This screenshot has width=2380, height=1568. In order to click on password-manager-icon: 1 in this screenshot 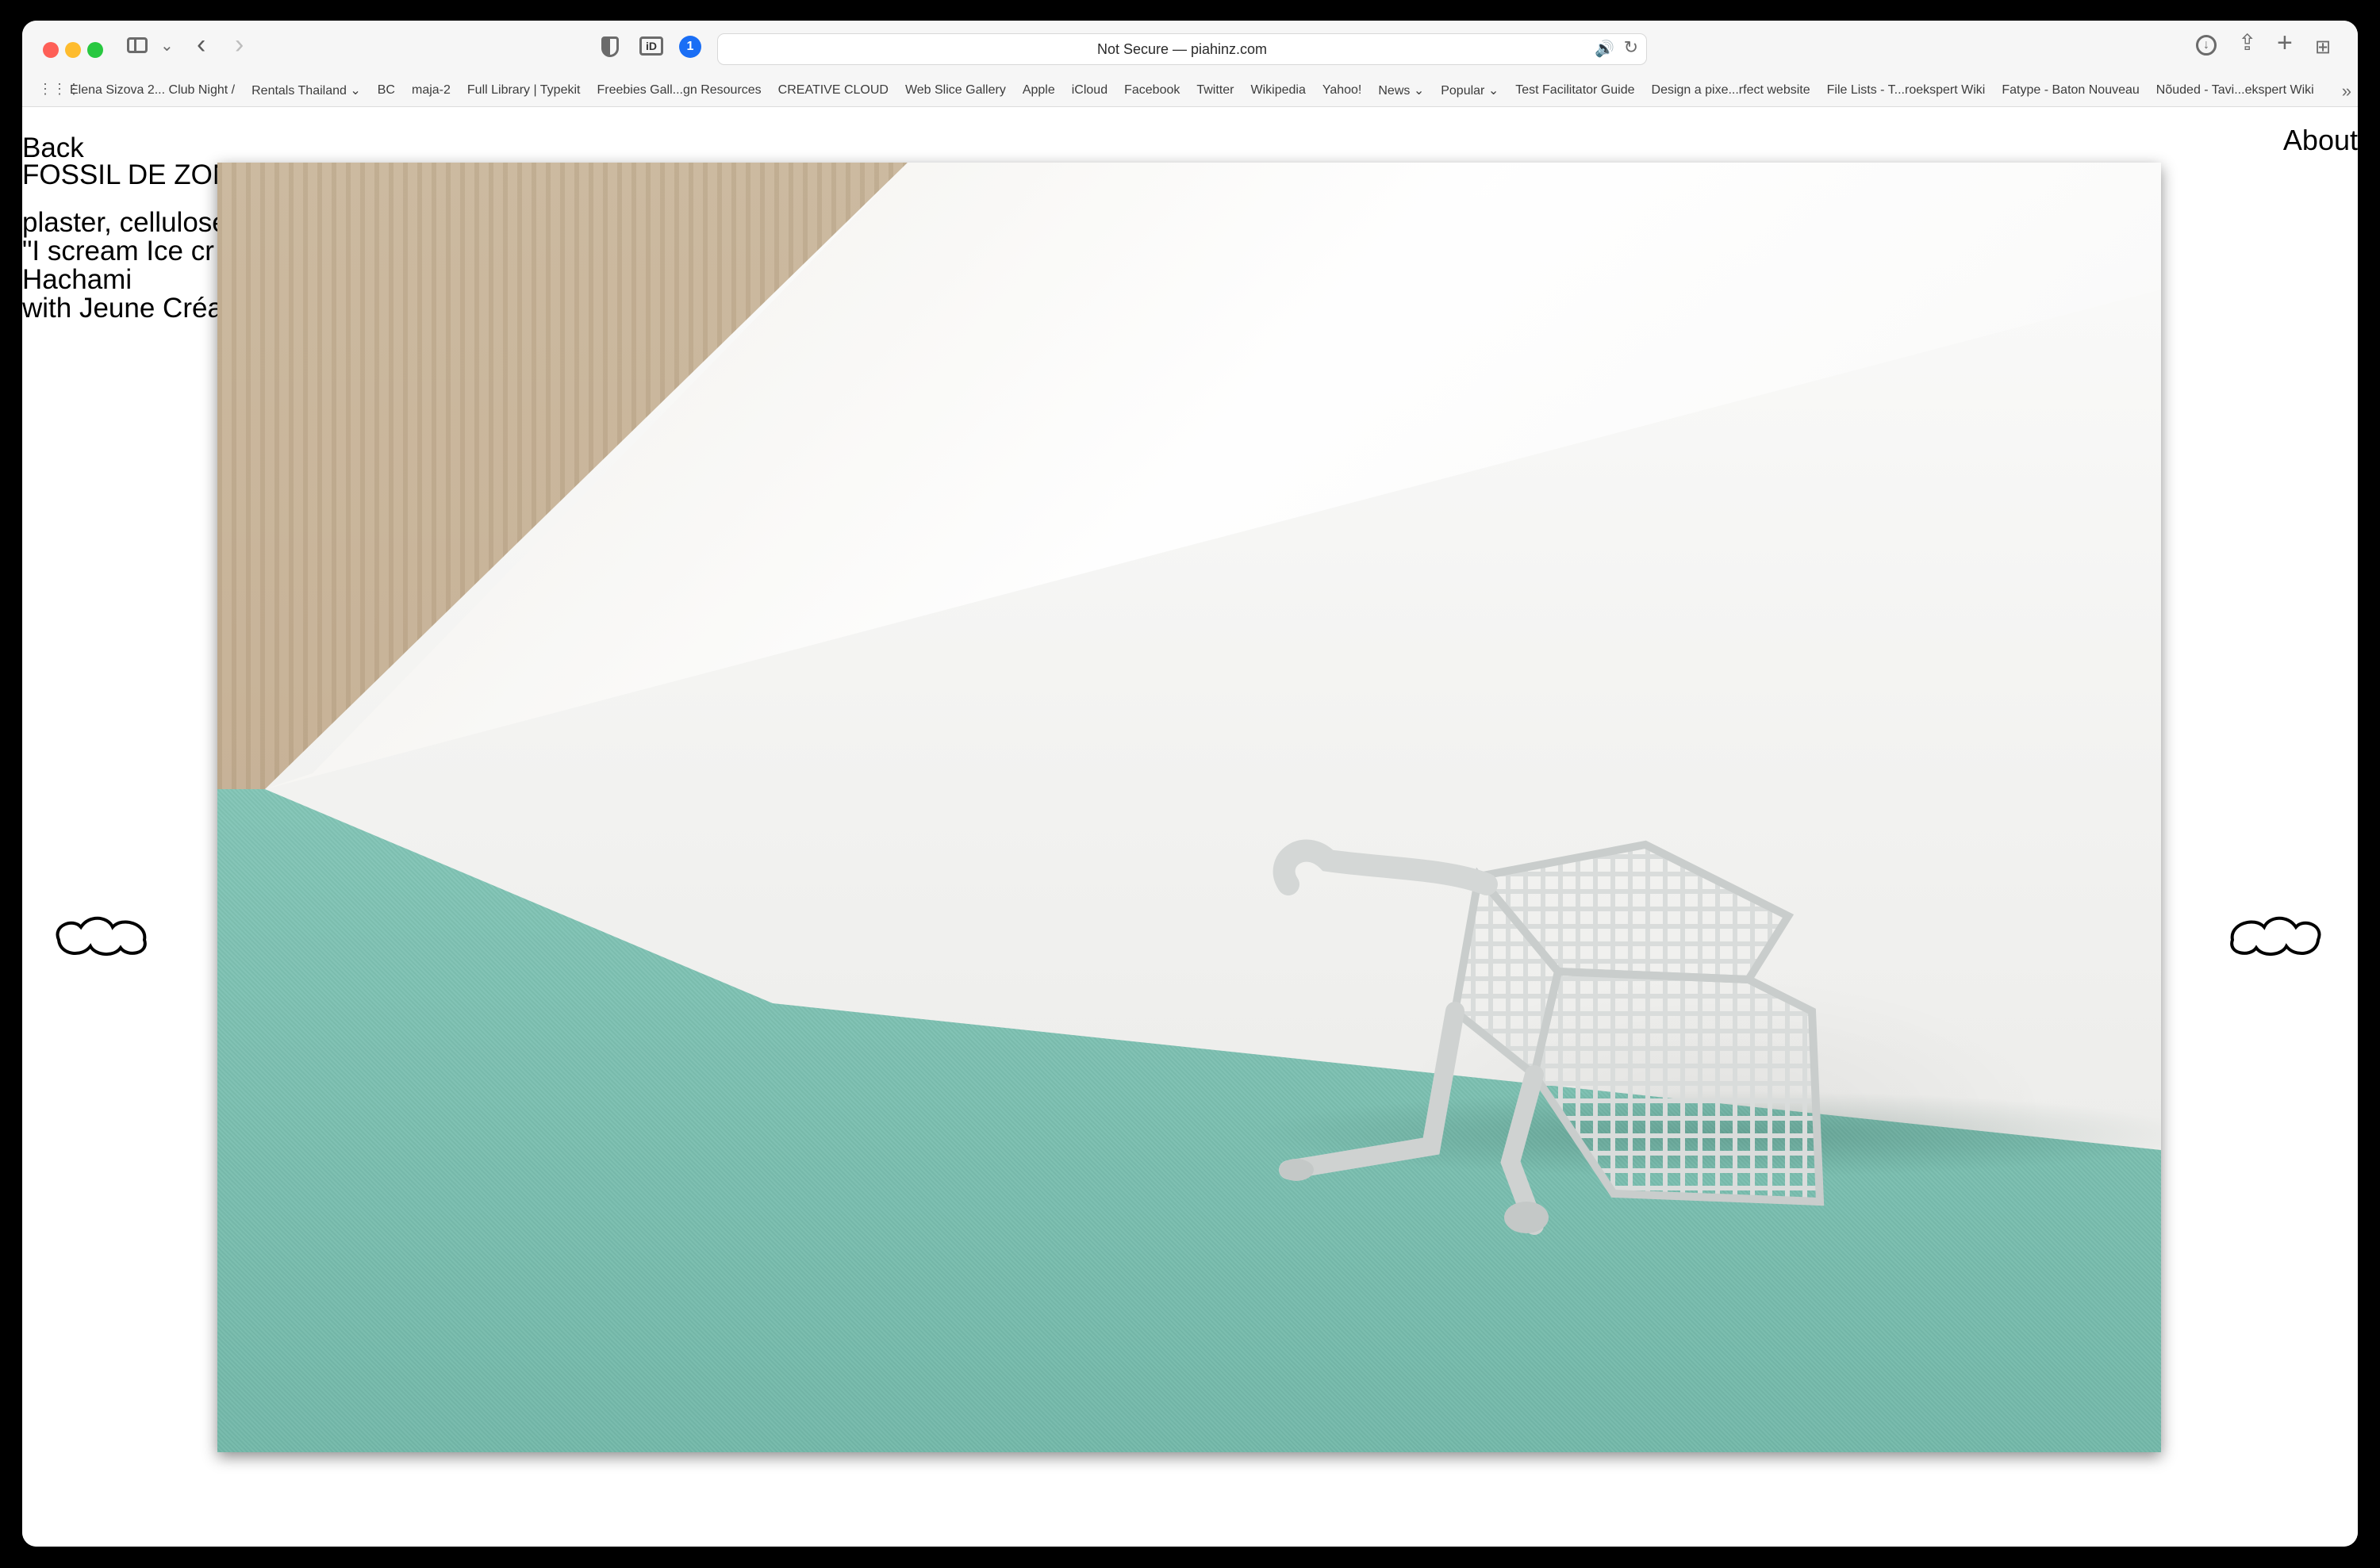, I will do `click(690, 47)`.